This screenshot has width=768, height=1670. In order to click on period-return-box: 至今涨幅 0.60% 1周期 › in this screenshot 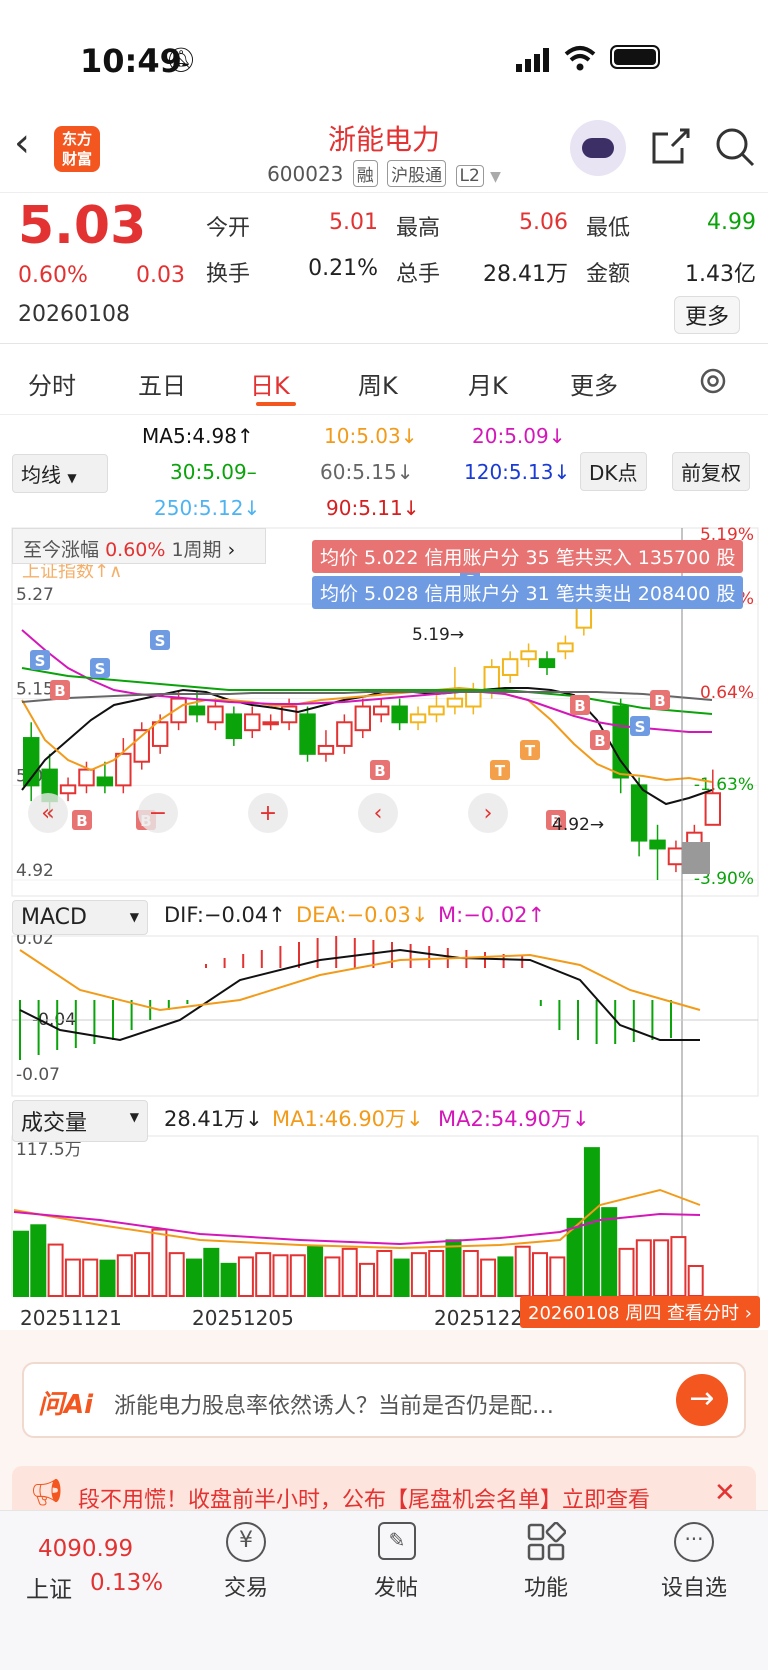, I will do `click(139, 546)`.